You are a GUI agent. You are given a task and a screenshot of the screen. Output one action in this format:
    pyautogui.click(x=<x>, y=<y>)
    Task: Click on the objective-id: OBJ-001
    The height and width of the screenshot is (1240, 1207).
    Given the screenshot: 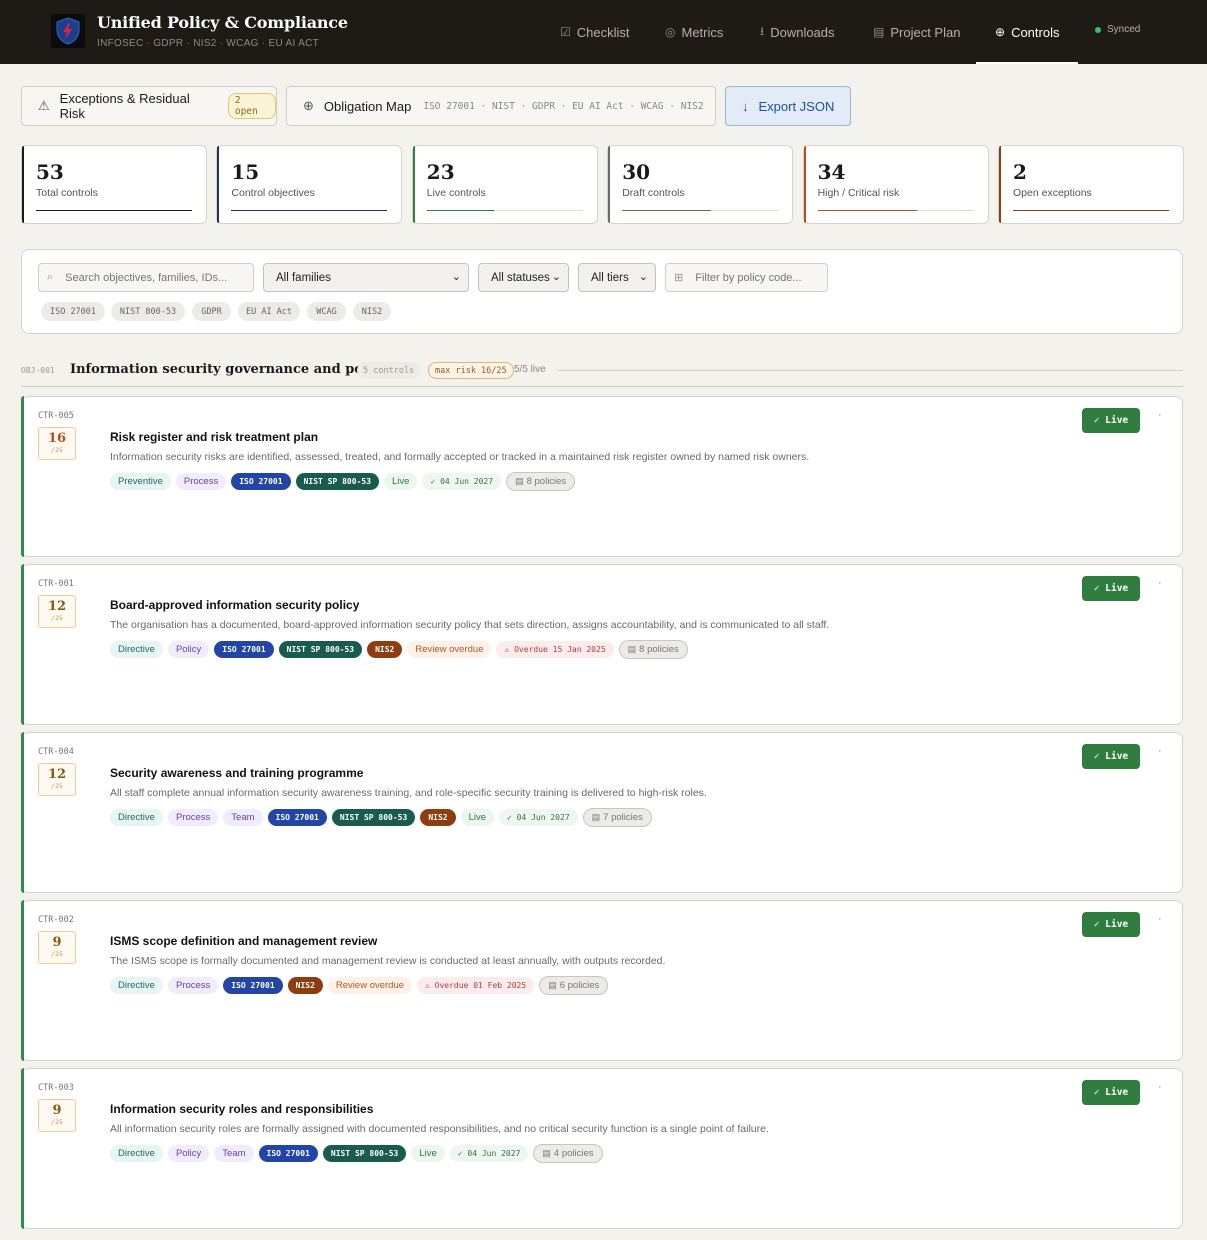 What is the action you would take?
    pyautogui.click(x=38, y=370)
    